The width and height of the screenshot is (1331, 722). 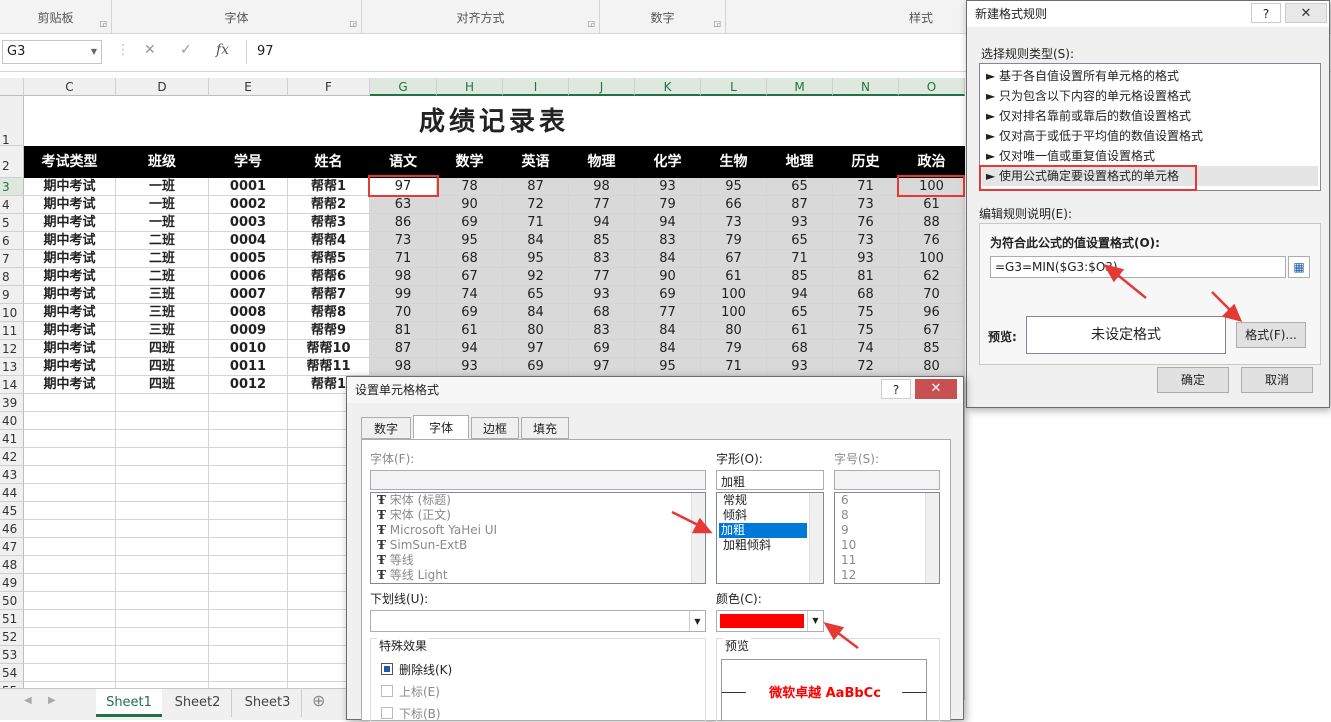 What do you see at coordinates (866, 205) in the screenshot?
I see `table-cell: 73` at bounding box center [866, 205].